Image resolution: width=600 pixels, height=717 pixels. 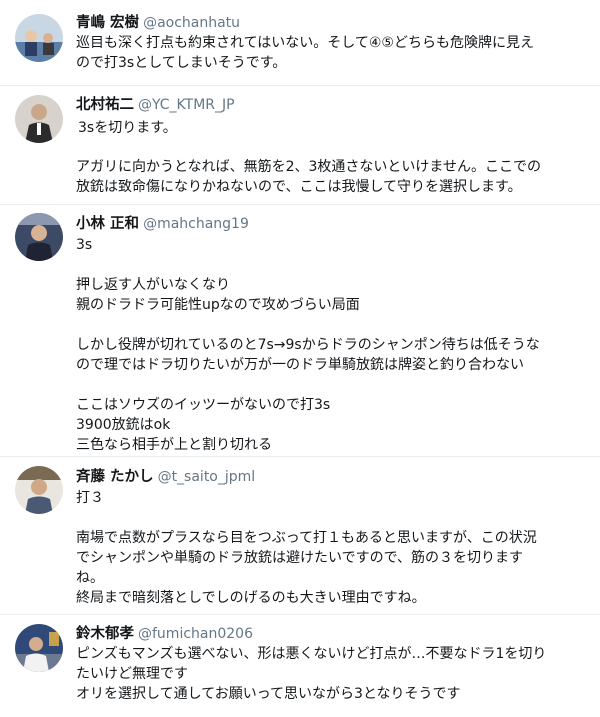 I want to click on tweet-line: ここはソウズのイッツーがないので打3s, so click(x=203, y=405).